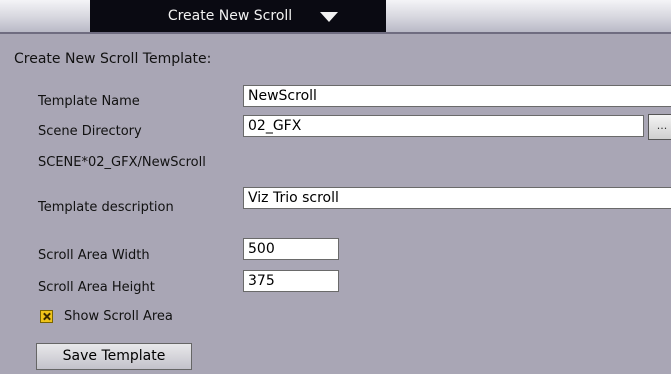 Image resolution: width=671 pixels, height=374 pixels. I want to click on scene-directory-label: Scene Directory, so click(90, 131).